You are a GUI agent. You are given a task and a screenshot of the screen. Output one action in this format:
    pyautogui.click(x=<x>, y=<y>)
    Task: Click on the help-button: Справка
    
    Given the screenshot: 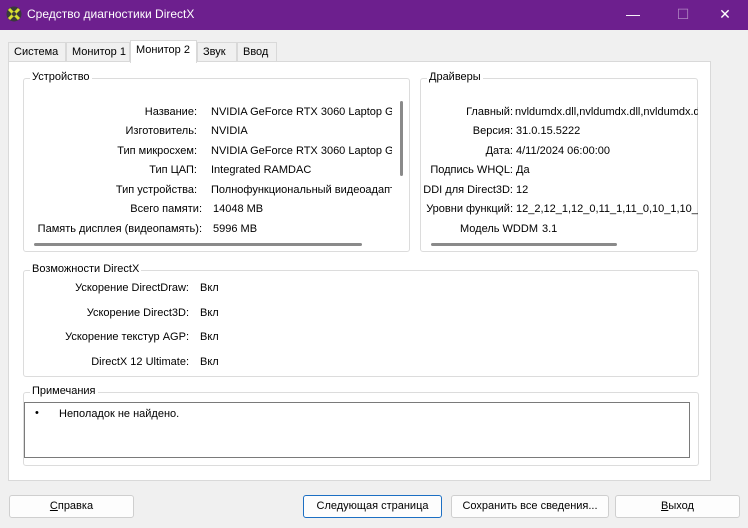 What is the action you would take?
    pyautogui.click(x=71, y=506)
    